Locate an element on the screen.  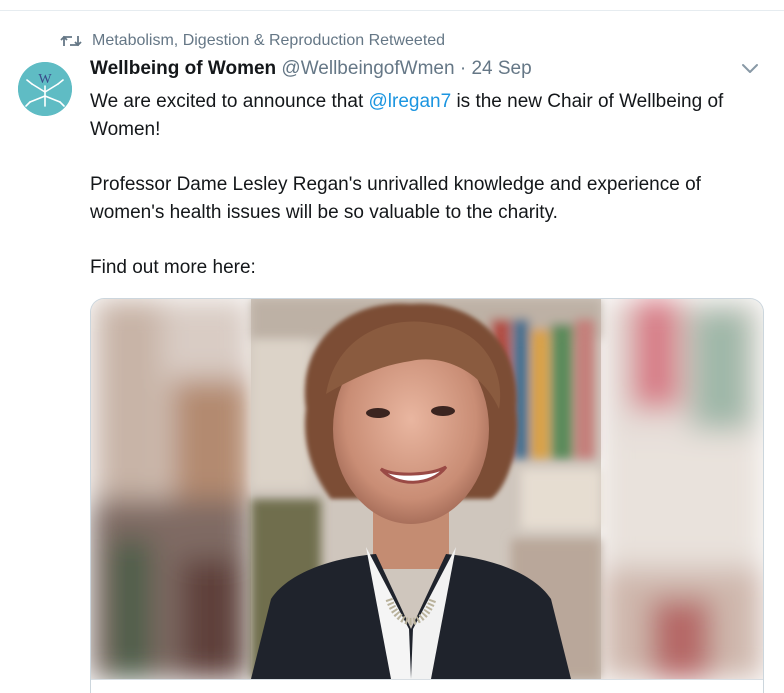
author-name: Wellbeing of Women is located at coordinates (183, 68).